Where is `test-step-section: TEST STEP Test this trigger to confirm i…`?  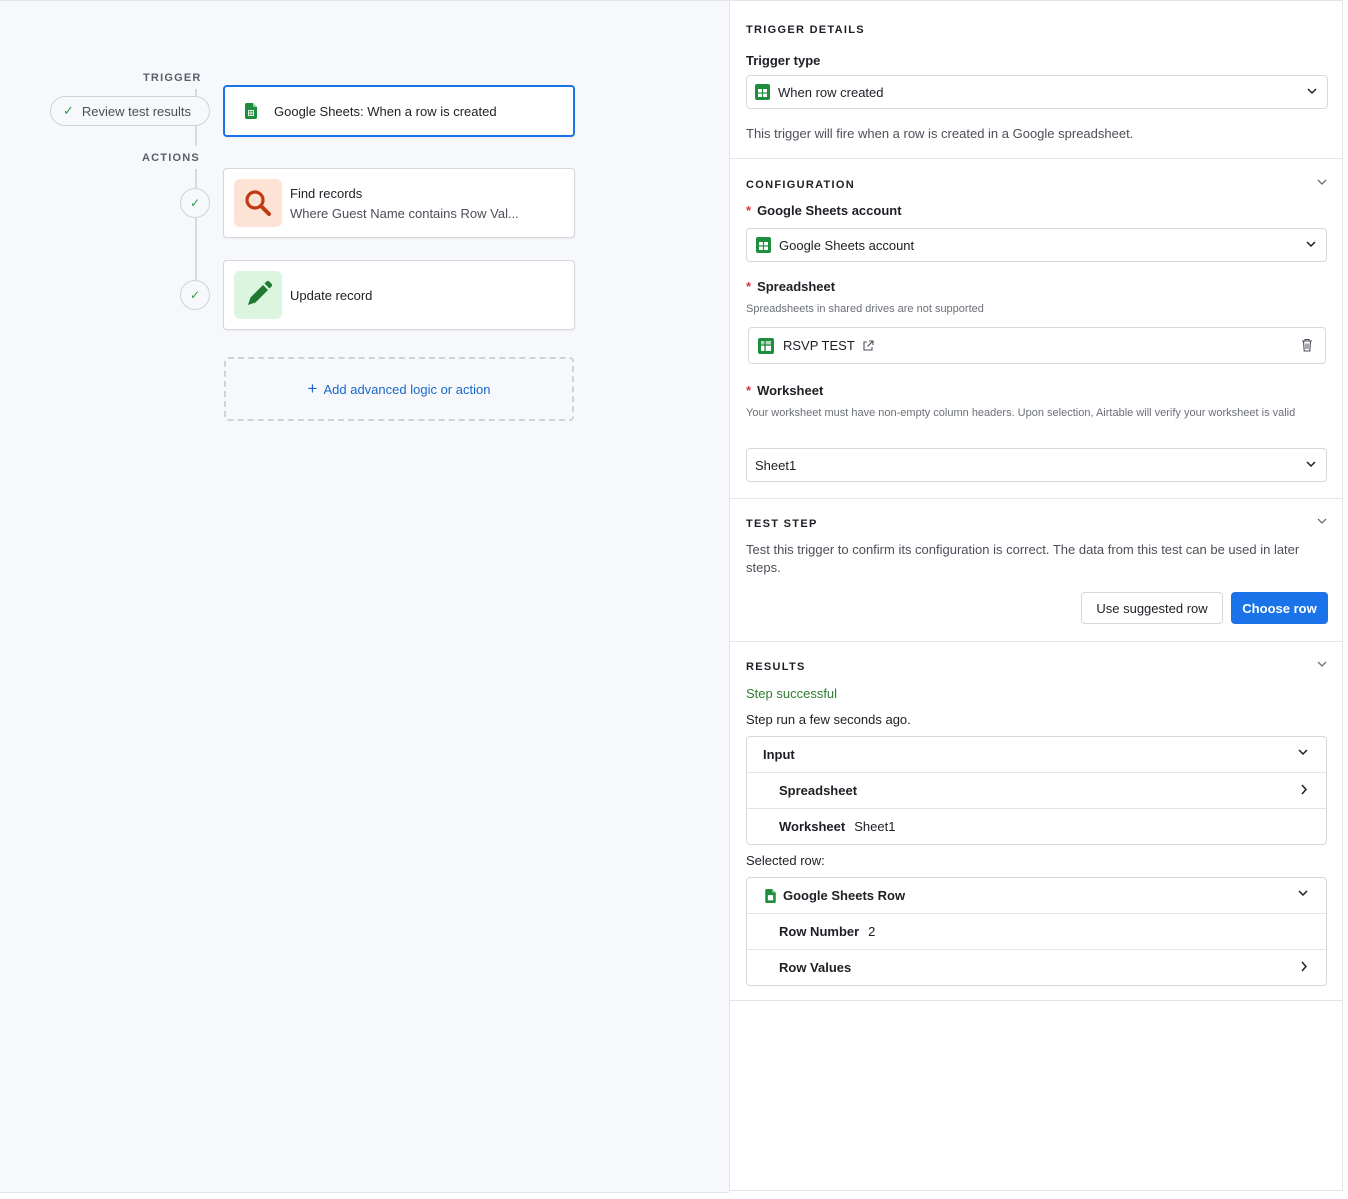 test-step-section: TEST STEP Test this trigger to confirm i… is located at coordinates (1036, 570).